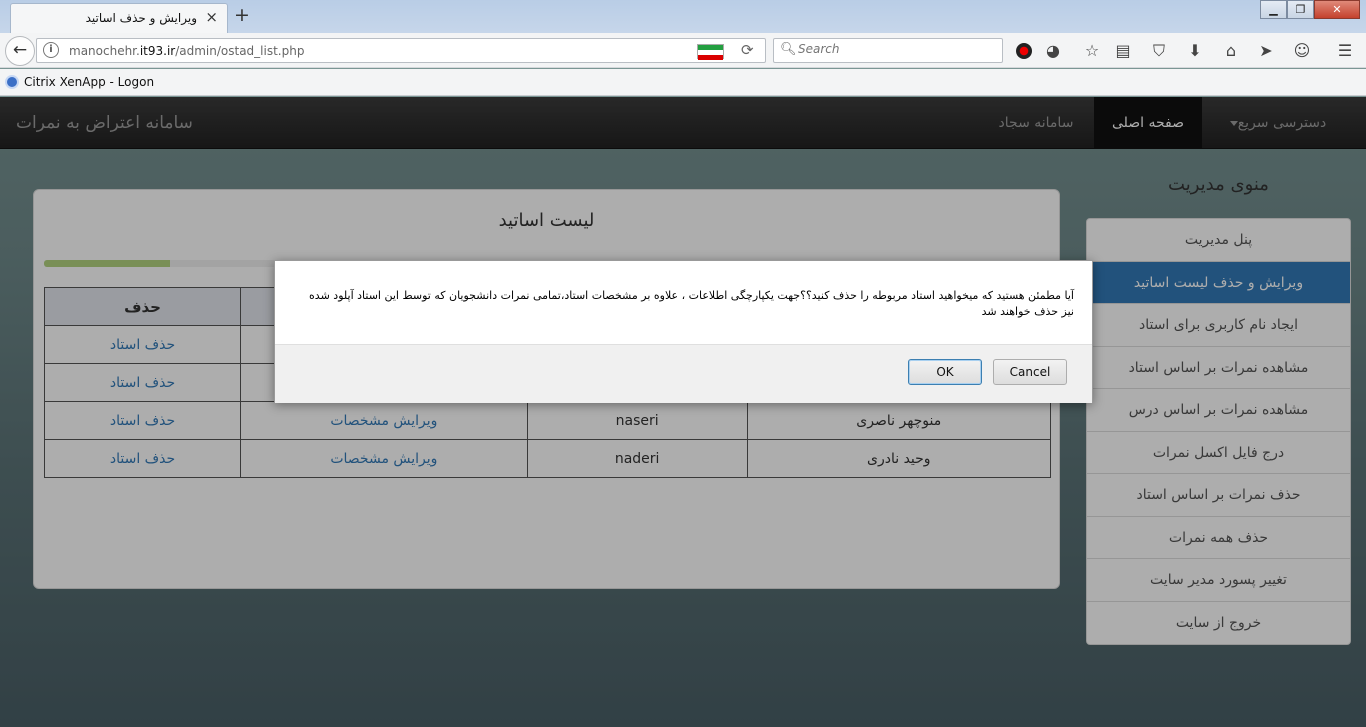  I want to click on iran-flag-icon, so click(710, 52).